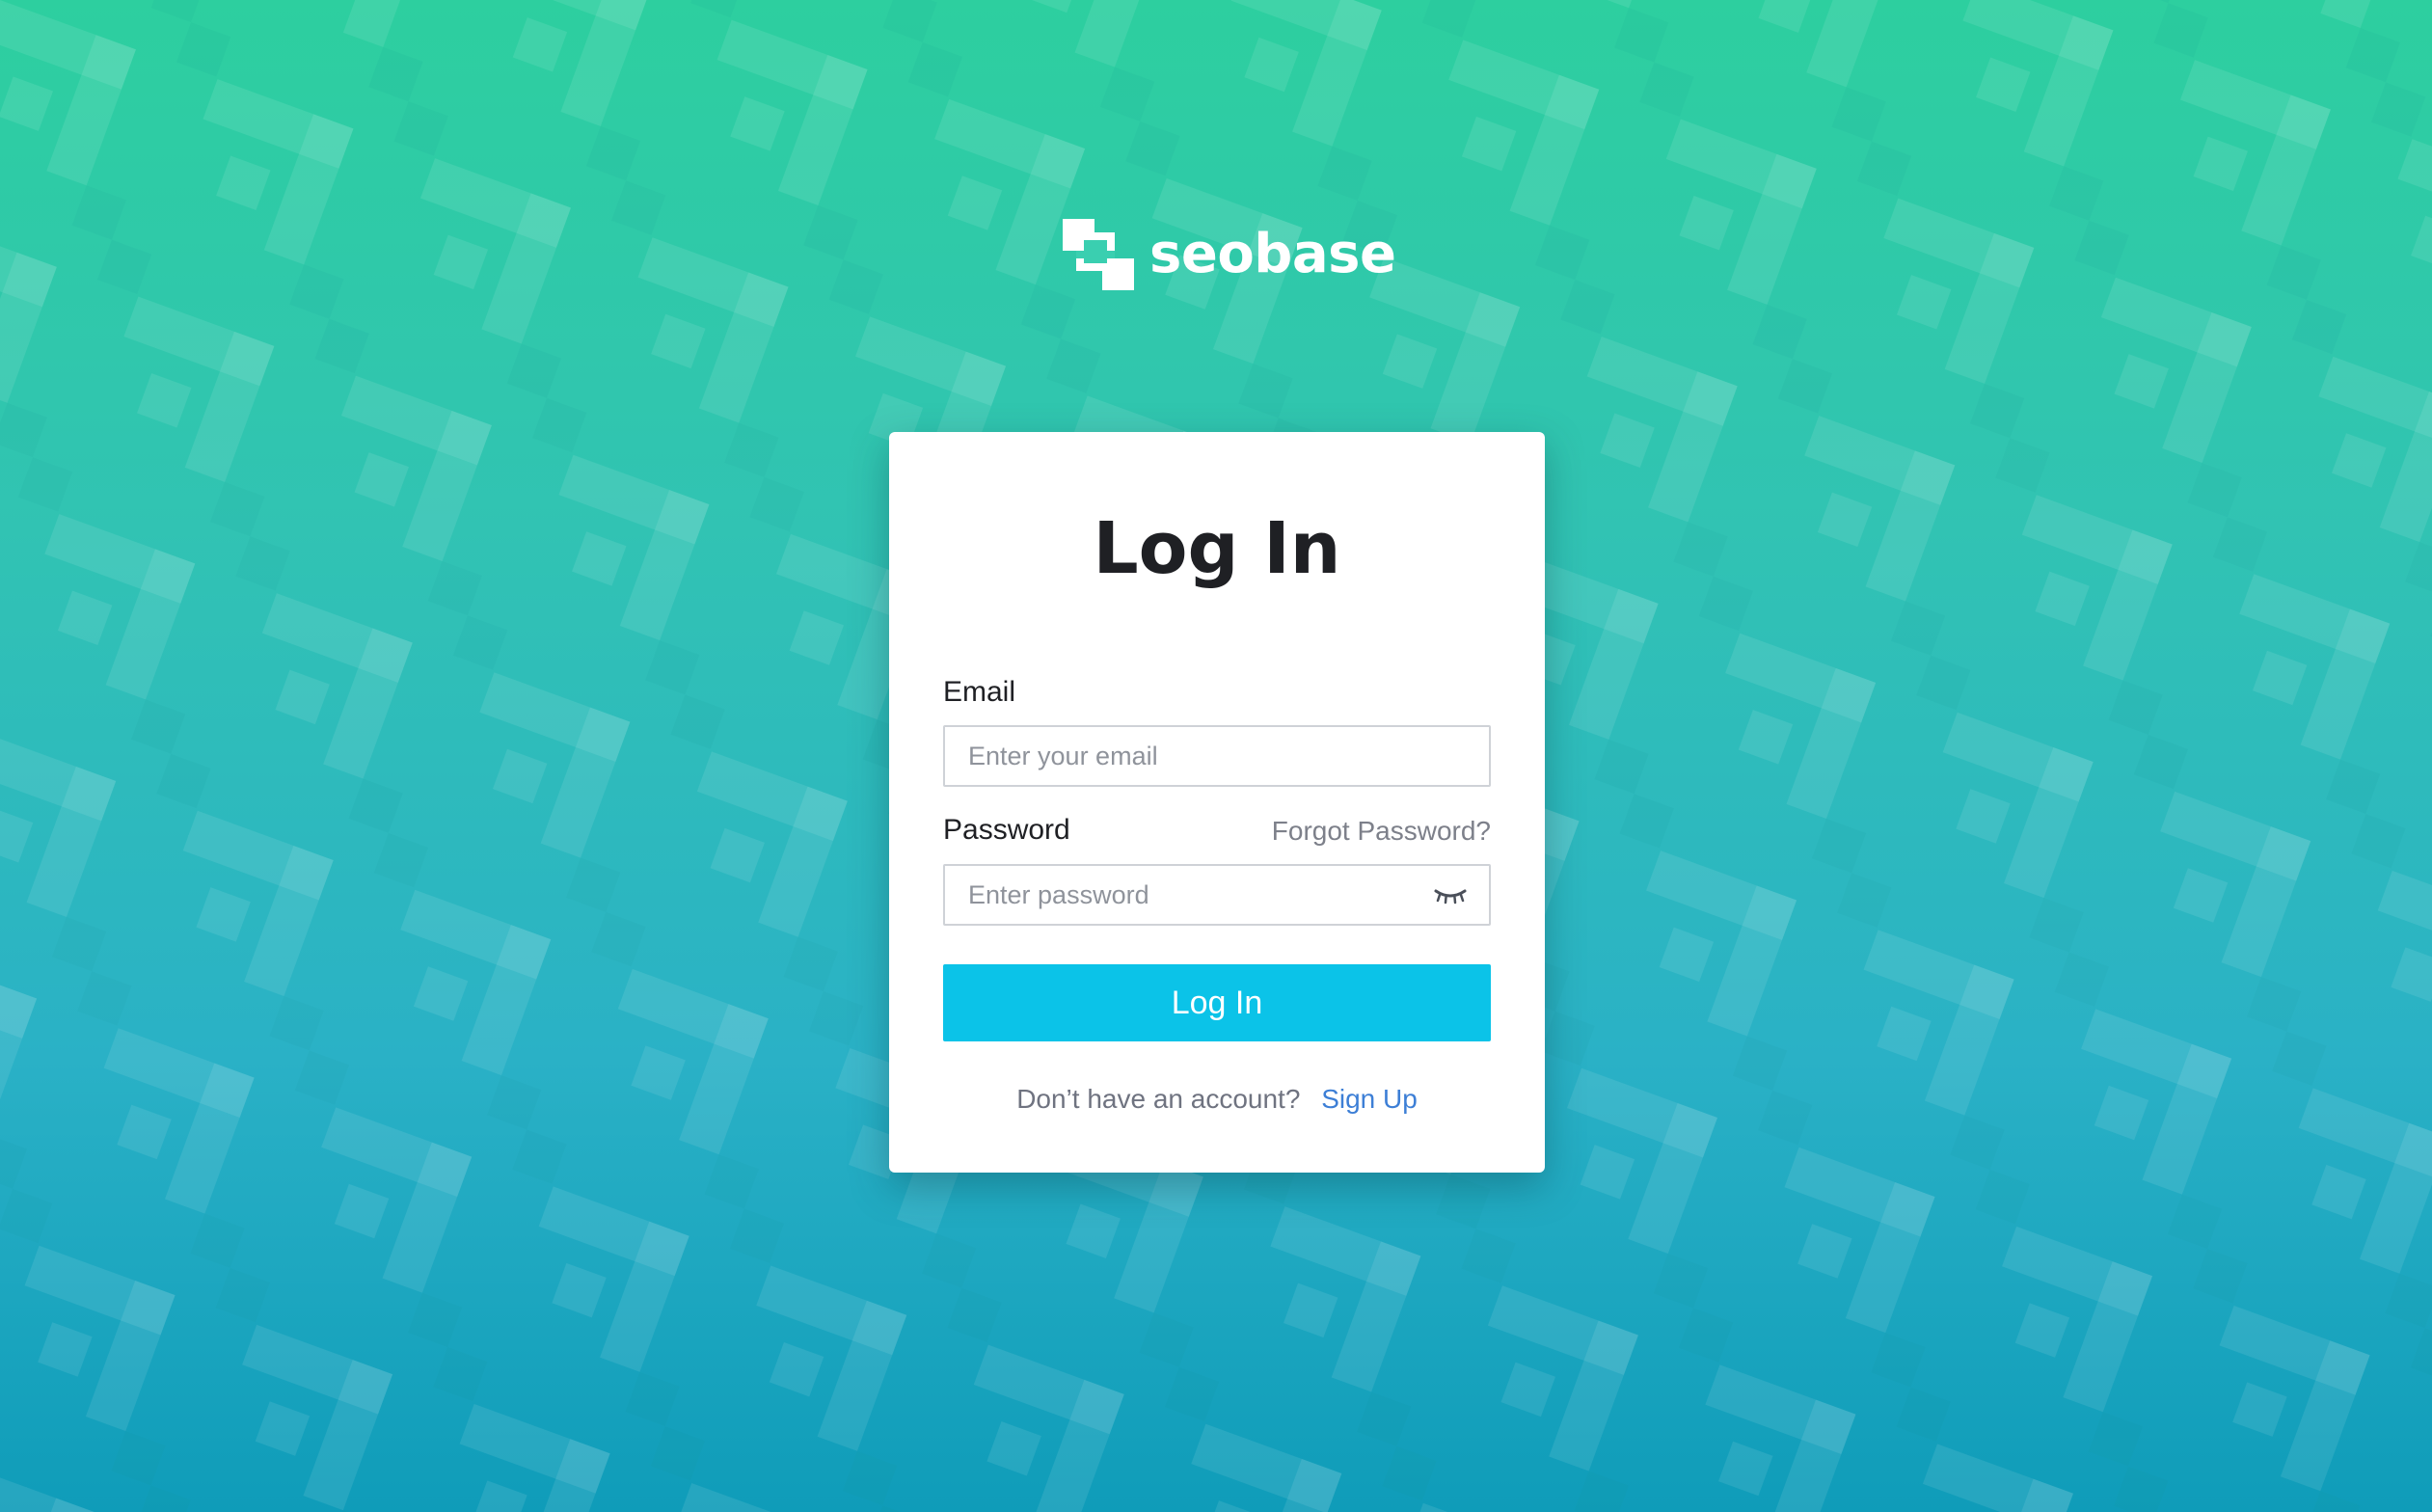  I want to click on login-button: Log In, so click(1217, 1002).